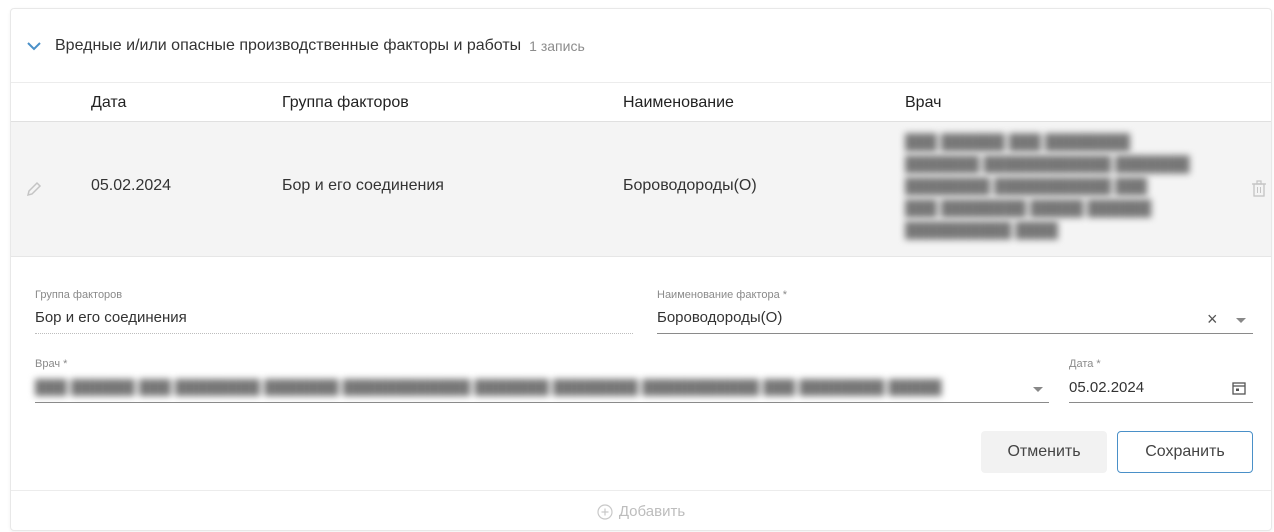  Describe the element at coordinates (981, 230) in the screenshot. I see `doctor-line: ██████████ ████` at that location.